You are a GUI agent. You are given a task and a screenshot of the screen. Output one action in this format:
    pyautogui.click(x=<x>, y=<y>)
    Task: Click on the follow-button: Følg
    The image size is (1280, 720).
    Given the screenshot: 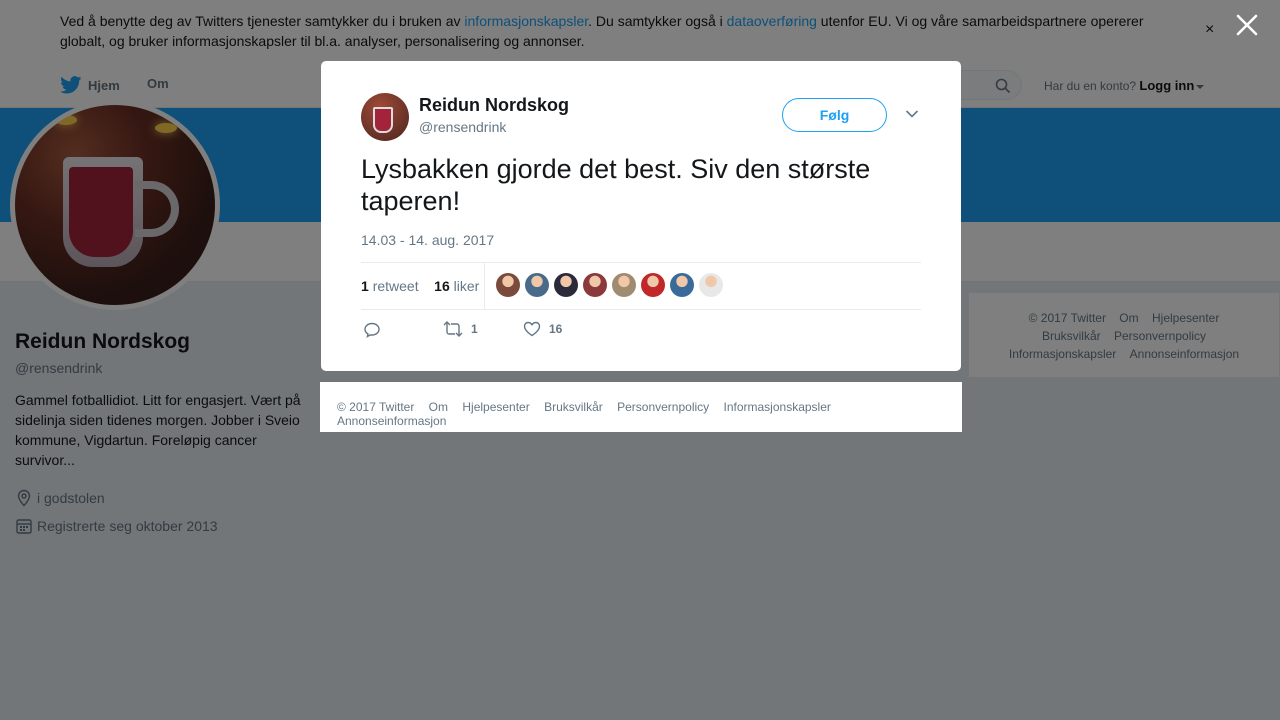 What is the action you would take?
    pyautogui.click(x=834, y=115)
    